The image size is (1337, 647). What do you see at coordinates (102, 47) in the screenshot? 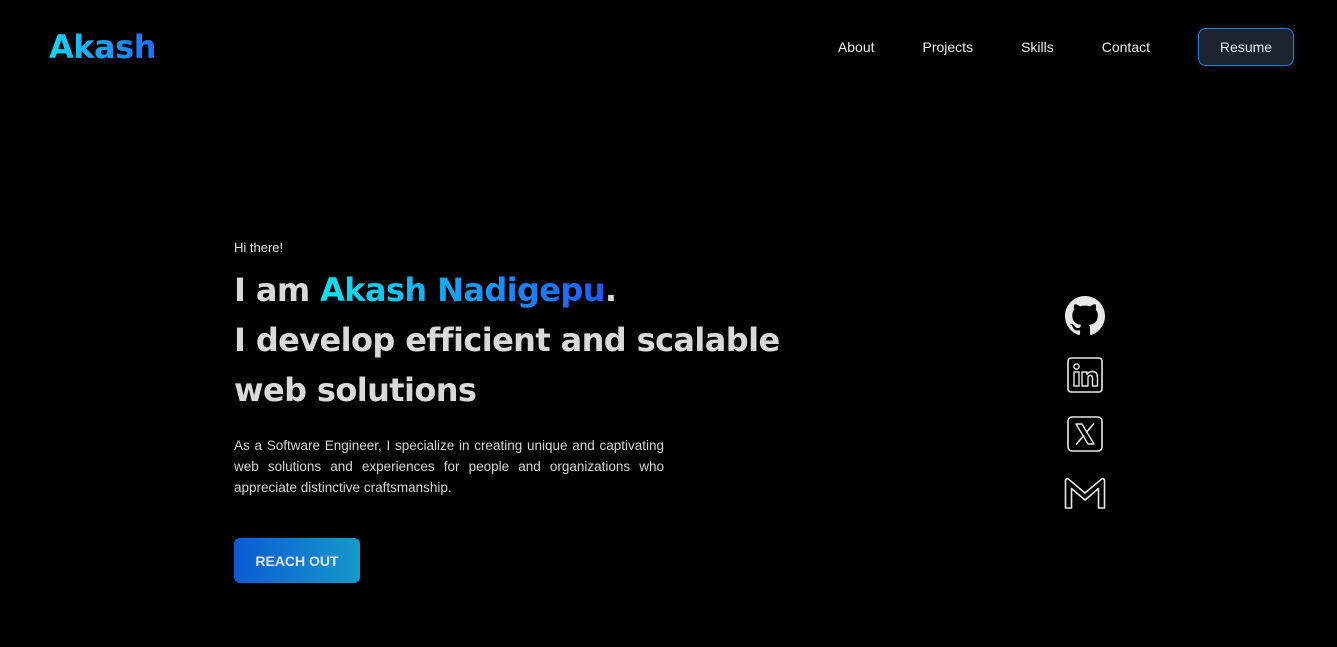
I see `logo: Akash` at bounding box center [102, 47].